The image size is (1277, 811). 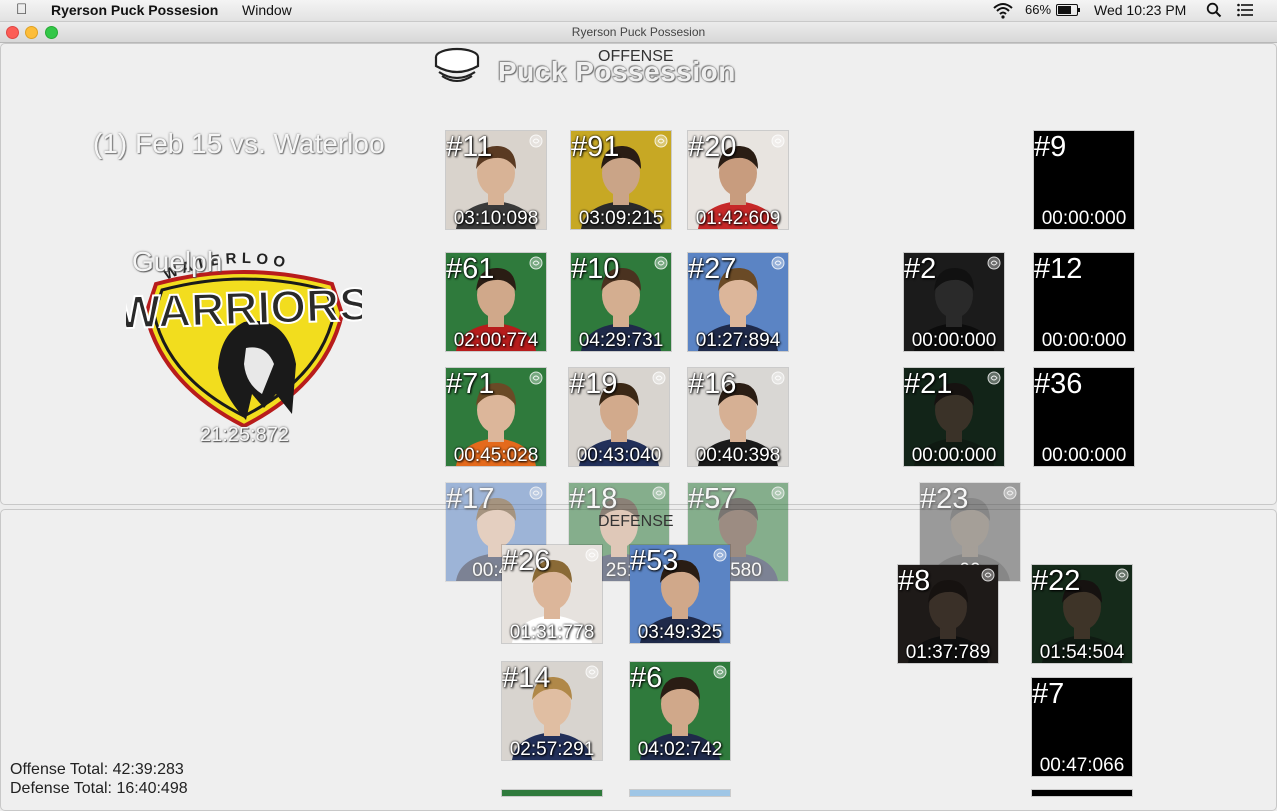 I want to click on notification-center-icon, so click(x=1245, y=10).